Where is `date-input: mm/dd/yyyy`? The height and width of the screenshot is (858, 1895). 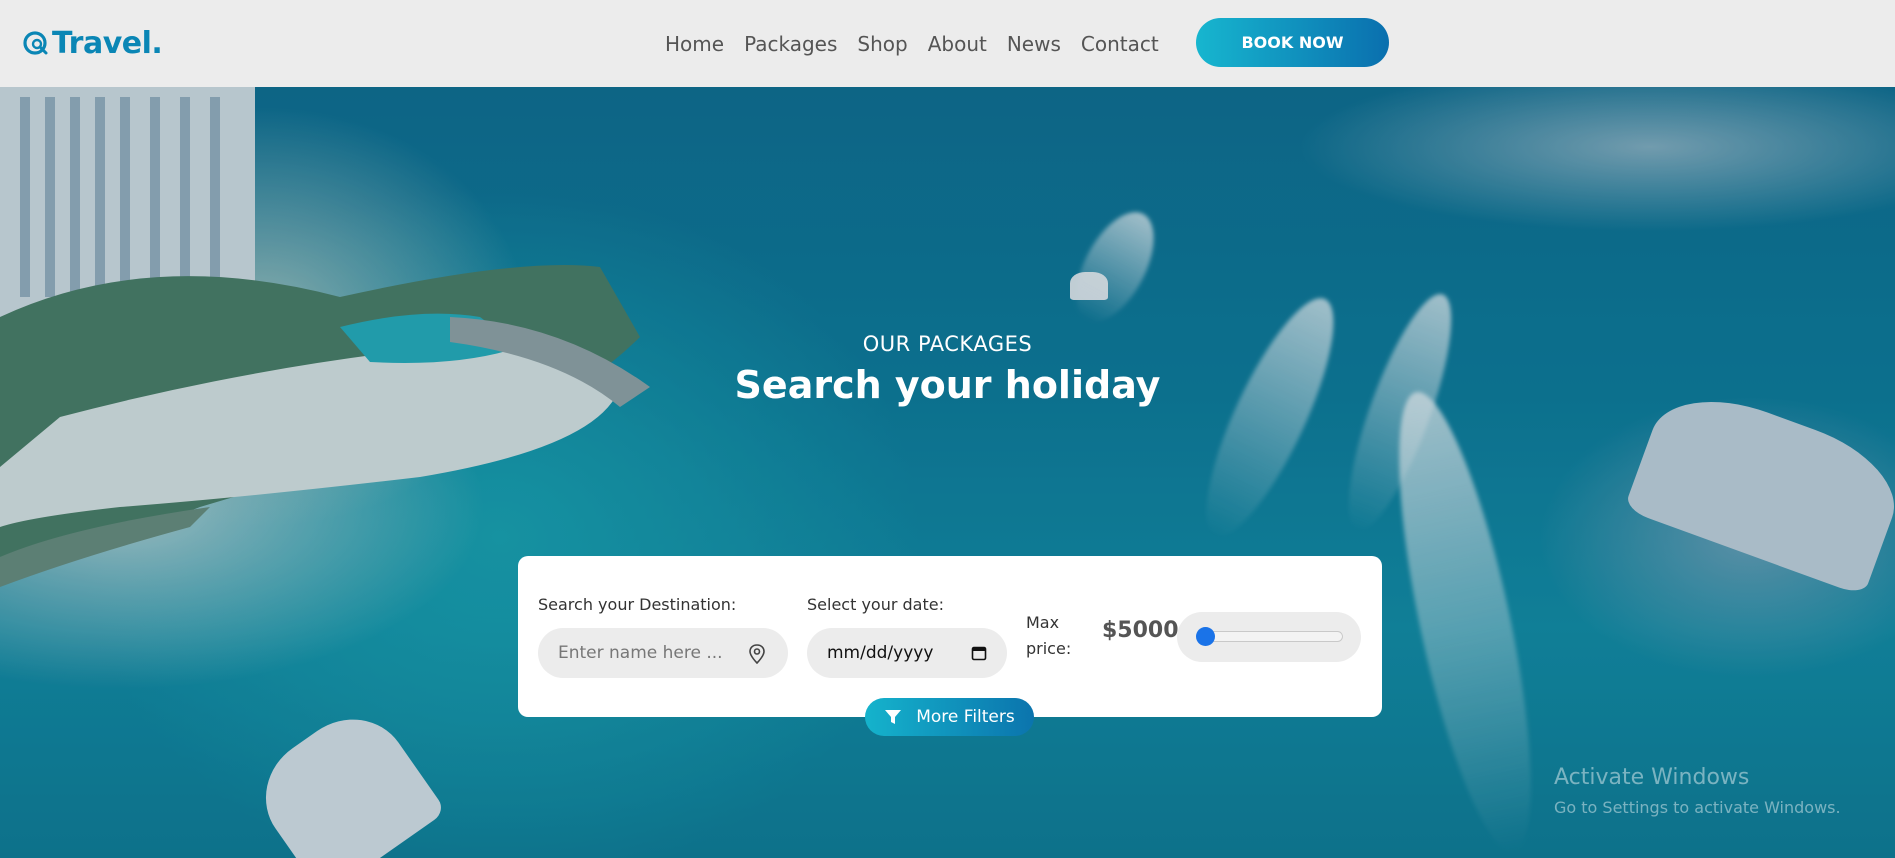
date-input: mm/dd/yyyy is located at coordinates (907, 653).